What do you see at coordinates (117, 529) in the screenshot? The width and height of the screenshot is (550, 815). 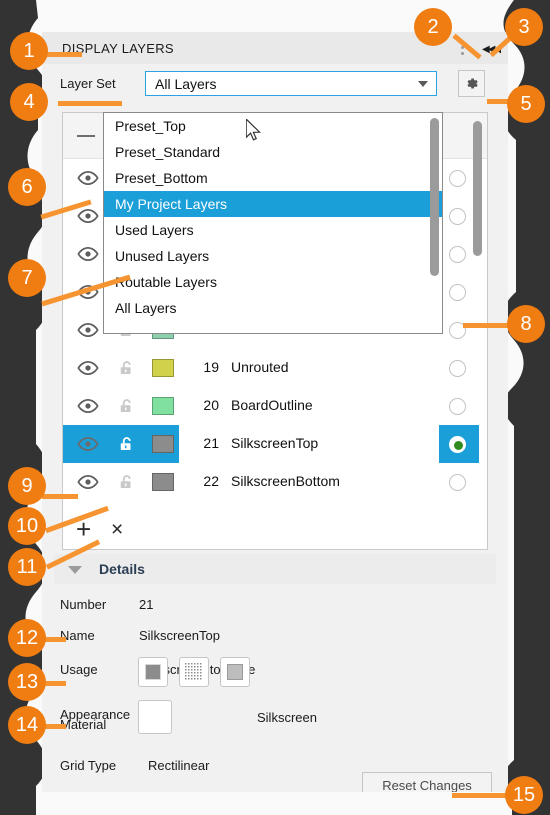 I see `remove-layer-button: ×` at bounding box center [117, 529].